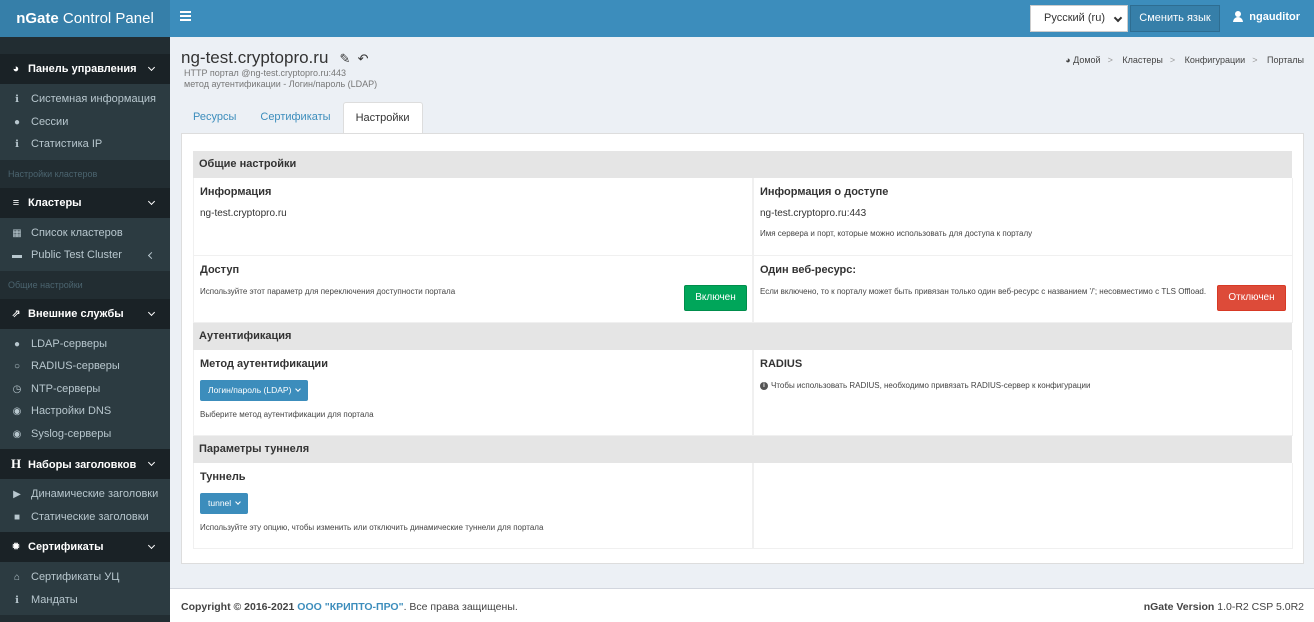  What do you see at coordinates (16, 202) in the screenshot?
I see `database-icon: ≡` at bounding box center [16, 202].